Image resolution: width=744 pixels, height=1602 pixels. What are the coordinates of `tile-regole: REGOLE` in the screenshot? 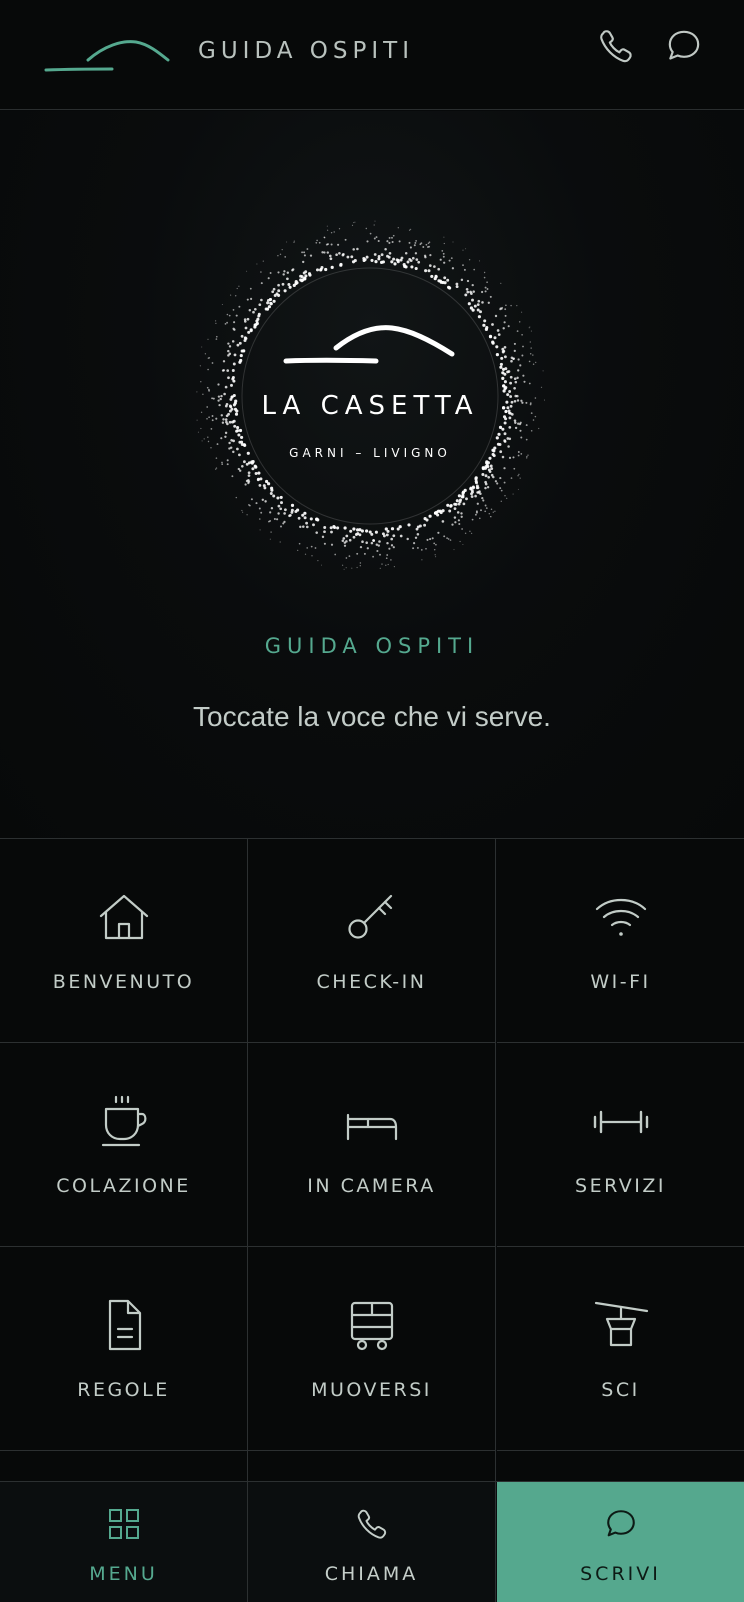 It's located at (124, 1349).